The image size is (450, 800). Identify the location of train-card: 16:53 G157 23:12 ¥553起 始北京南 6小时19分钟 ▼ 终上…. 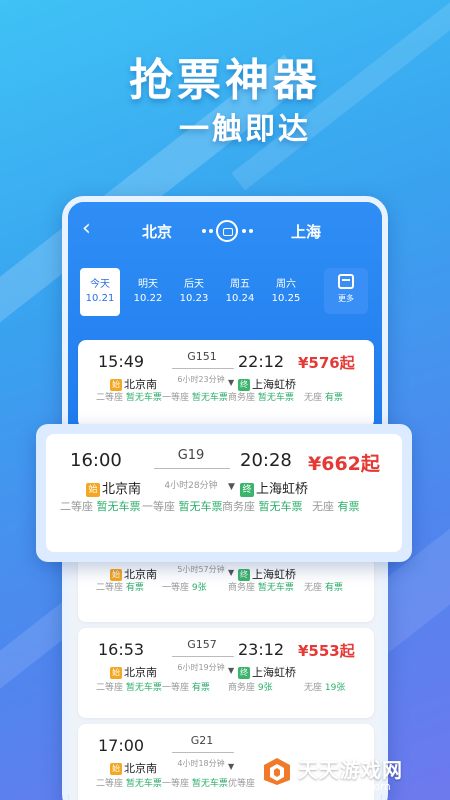
(226, 673).